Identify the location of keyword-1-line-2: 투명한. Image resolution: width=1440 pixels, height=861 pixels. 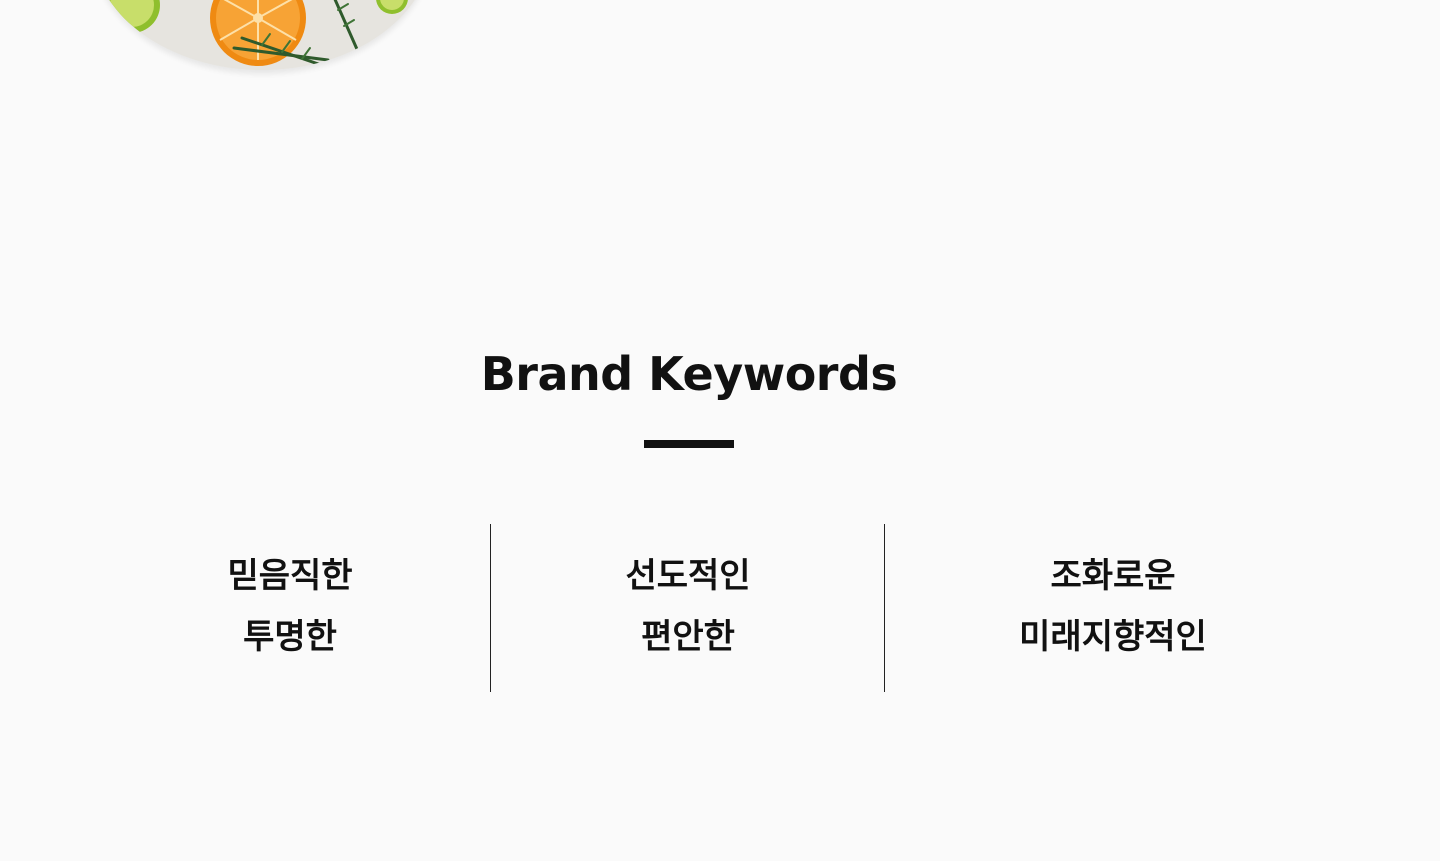
(290, 637).